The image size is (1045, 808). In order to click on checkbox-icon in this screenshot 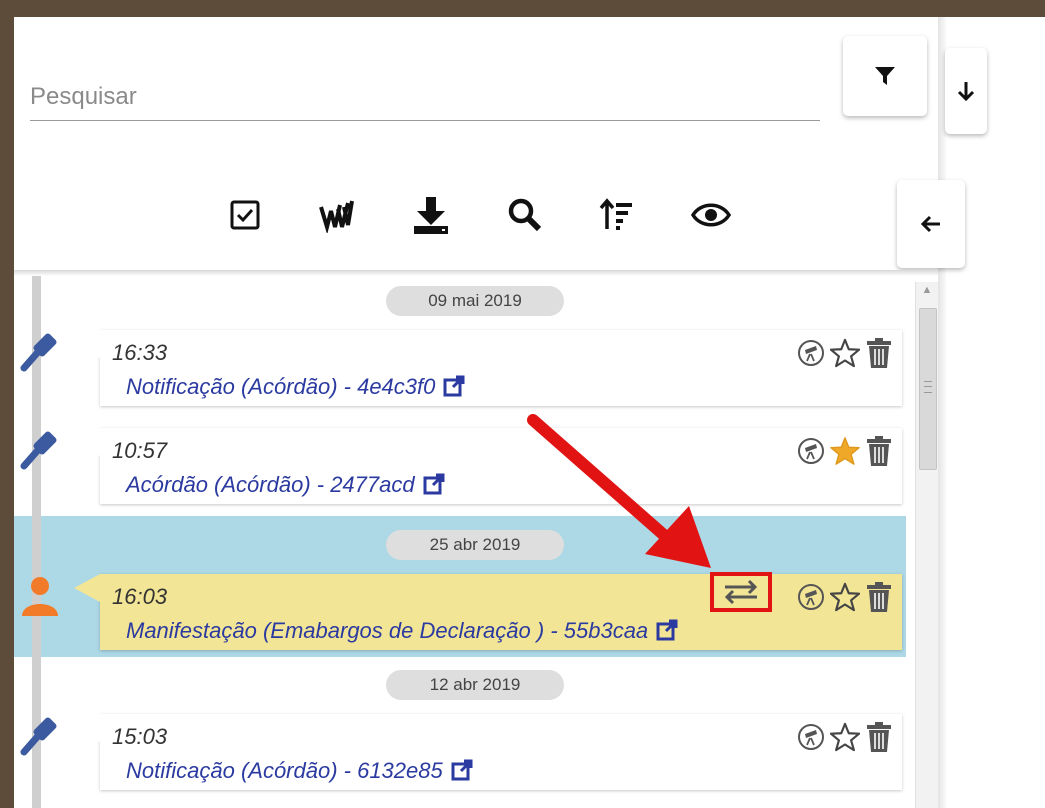, I will do `click(245, 215)`.